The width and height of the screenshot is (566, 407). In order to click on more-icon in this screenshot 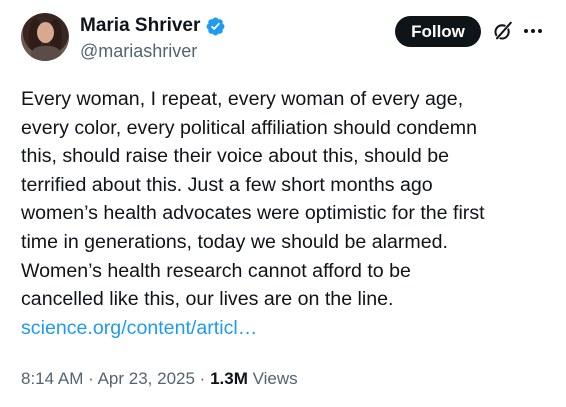, I will do `click(533, 31)`.